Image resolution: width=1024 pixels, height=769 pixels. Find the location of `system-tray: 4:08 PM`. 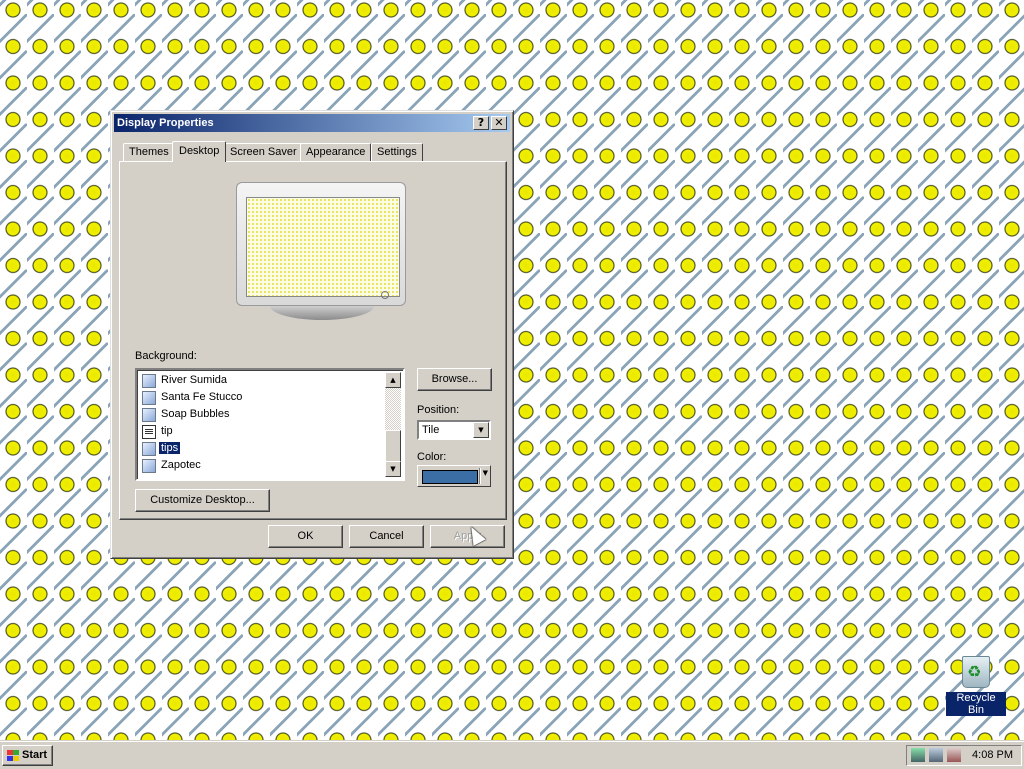

system-tray: 4:08 PM is located at coordinates (964, 755).